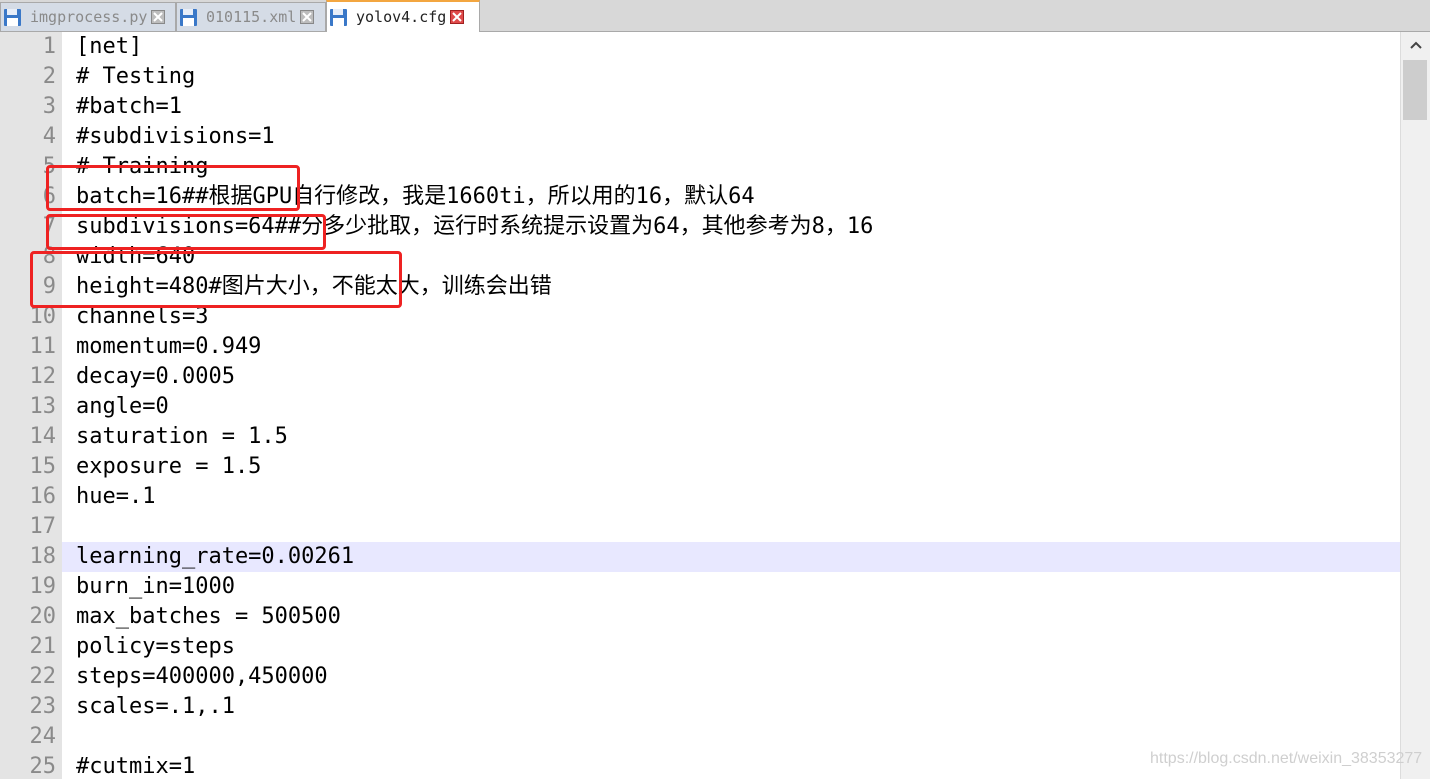 The height and width of the screenshot is (779, 1430). What do you see at coordinates (175, 136) in the screenshot?
I see `code-text: #subdivisions=1` at bounding box center [175, 136].